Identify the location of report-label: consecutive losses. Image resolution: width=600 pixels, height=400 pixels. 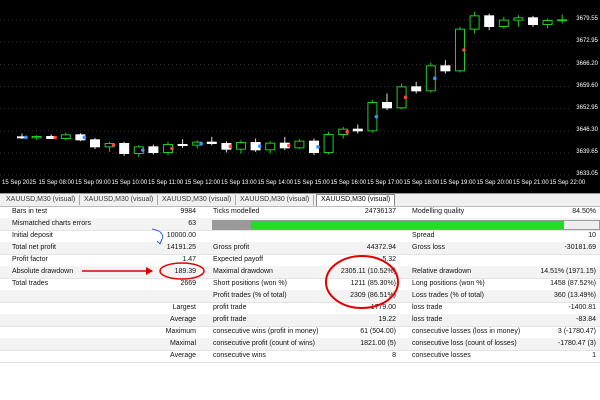
(441, 355).